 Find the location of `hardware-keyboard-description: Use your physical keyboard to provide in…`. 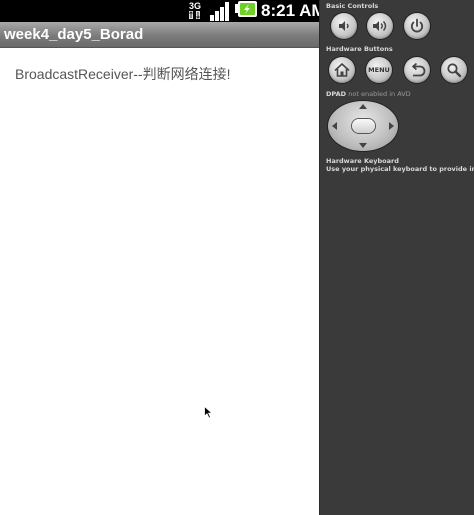

hardware-keyboard-description: Use your physical keyboard to provide in… is located at coordinates (400, 169).